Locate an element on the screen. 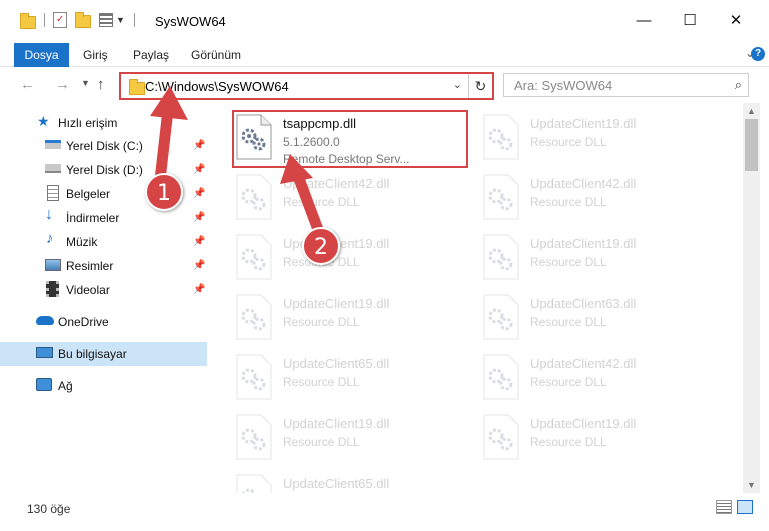 The image size is (769, 531). sidebar-item-label: Videolar is located at coordinates (88, 290).